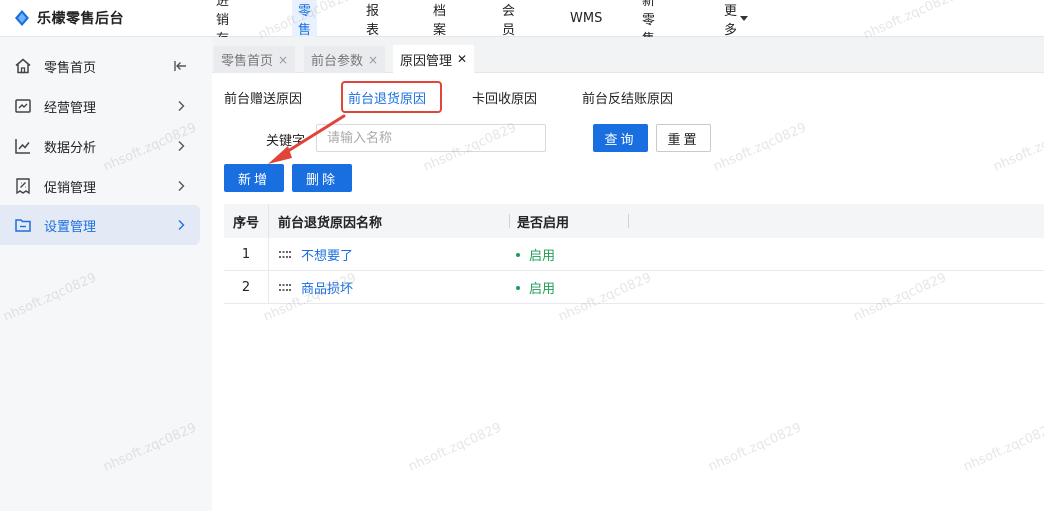 This screenshot has height=511, width=1044. I want to click on sidebar-item-promotions: 促销管理, so click(100, 186).